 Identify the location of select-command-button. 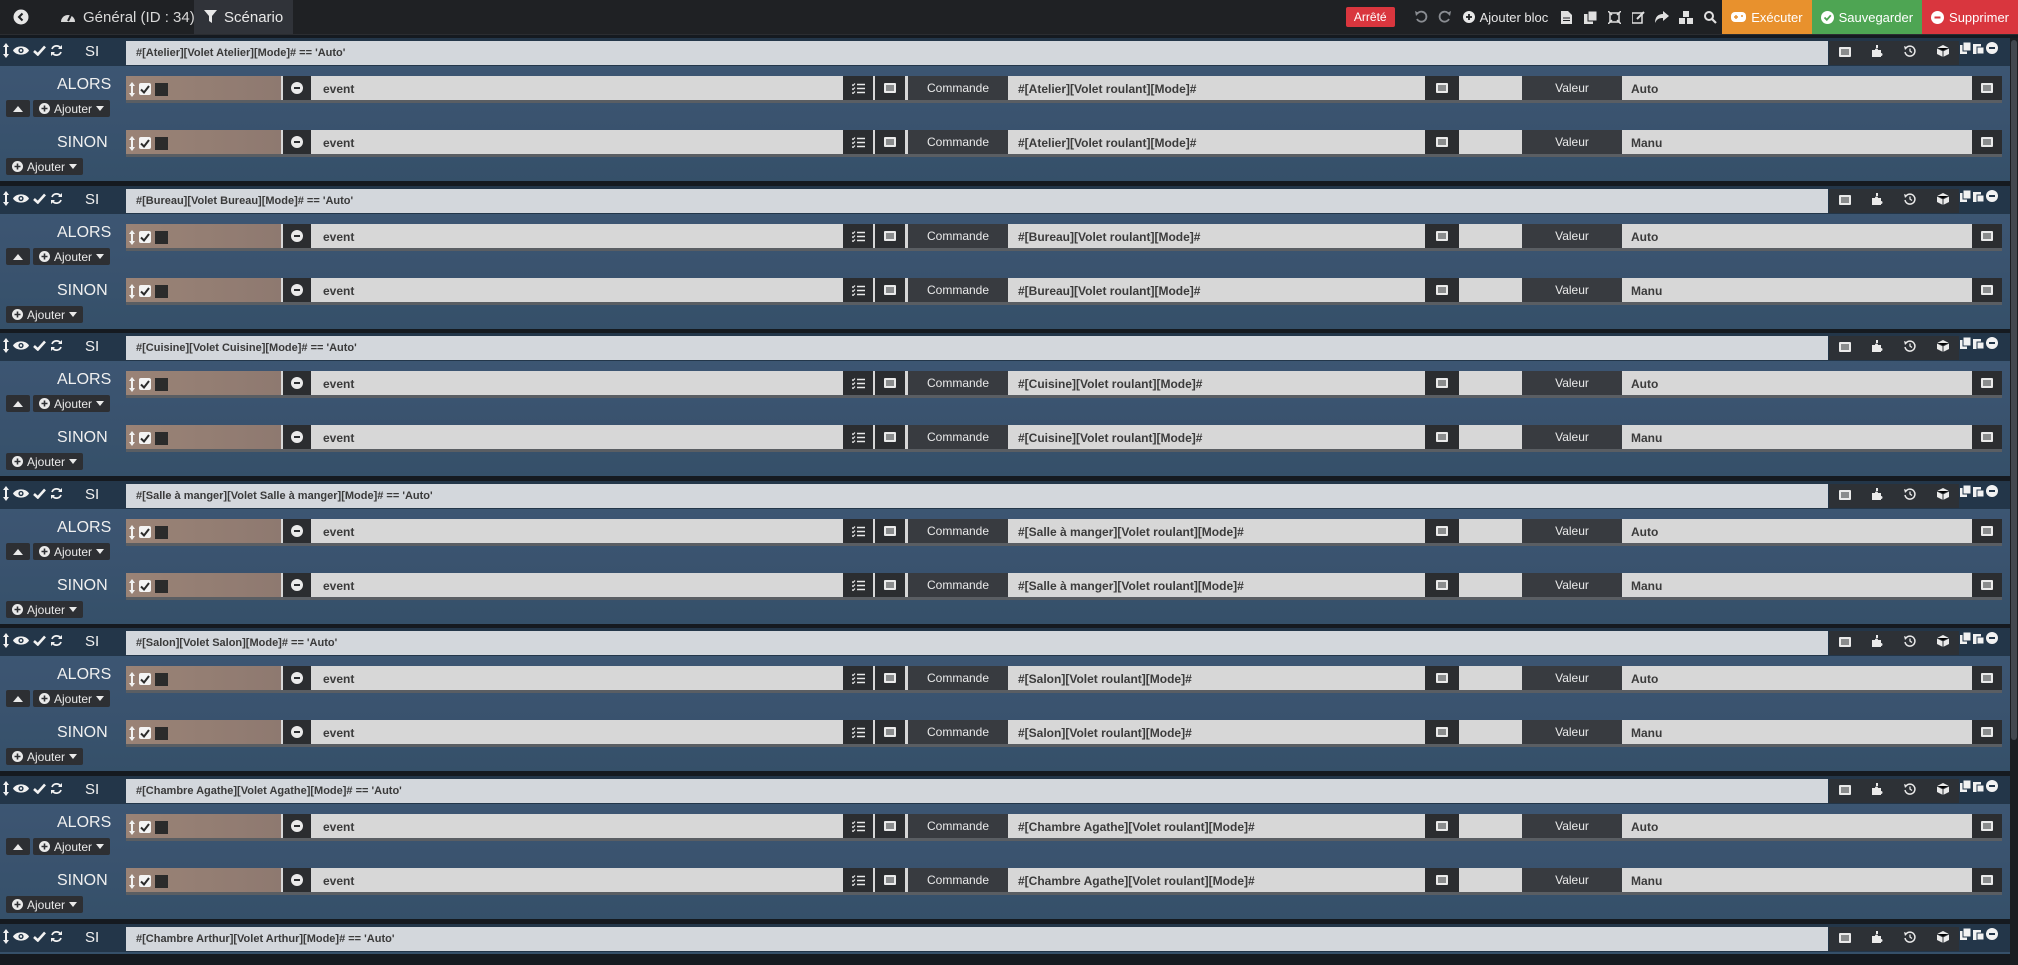
(1442, 383).